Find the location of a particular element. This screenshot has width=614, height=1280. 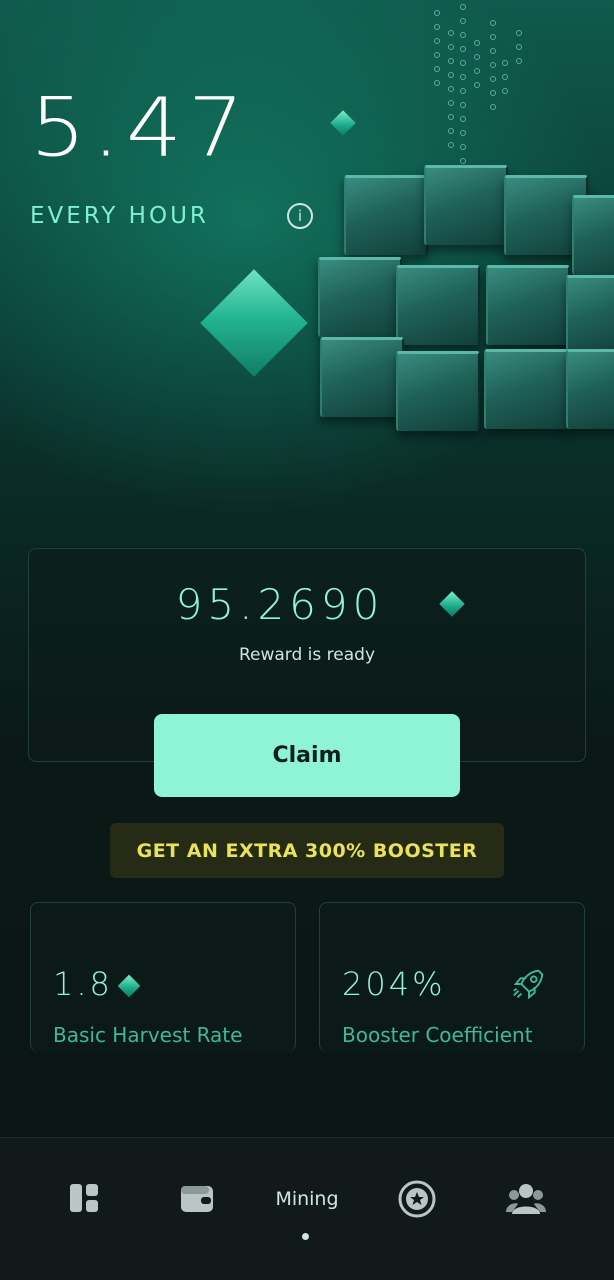

nav-item-team is located at coordinates (526, 1198).